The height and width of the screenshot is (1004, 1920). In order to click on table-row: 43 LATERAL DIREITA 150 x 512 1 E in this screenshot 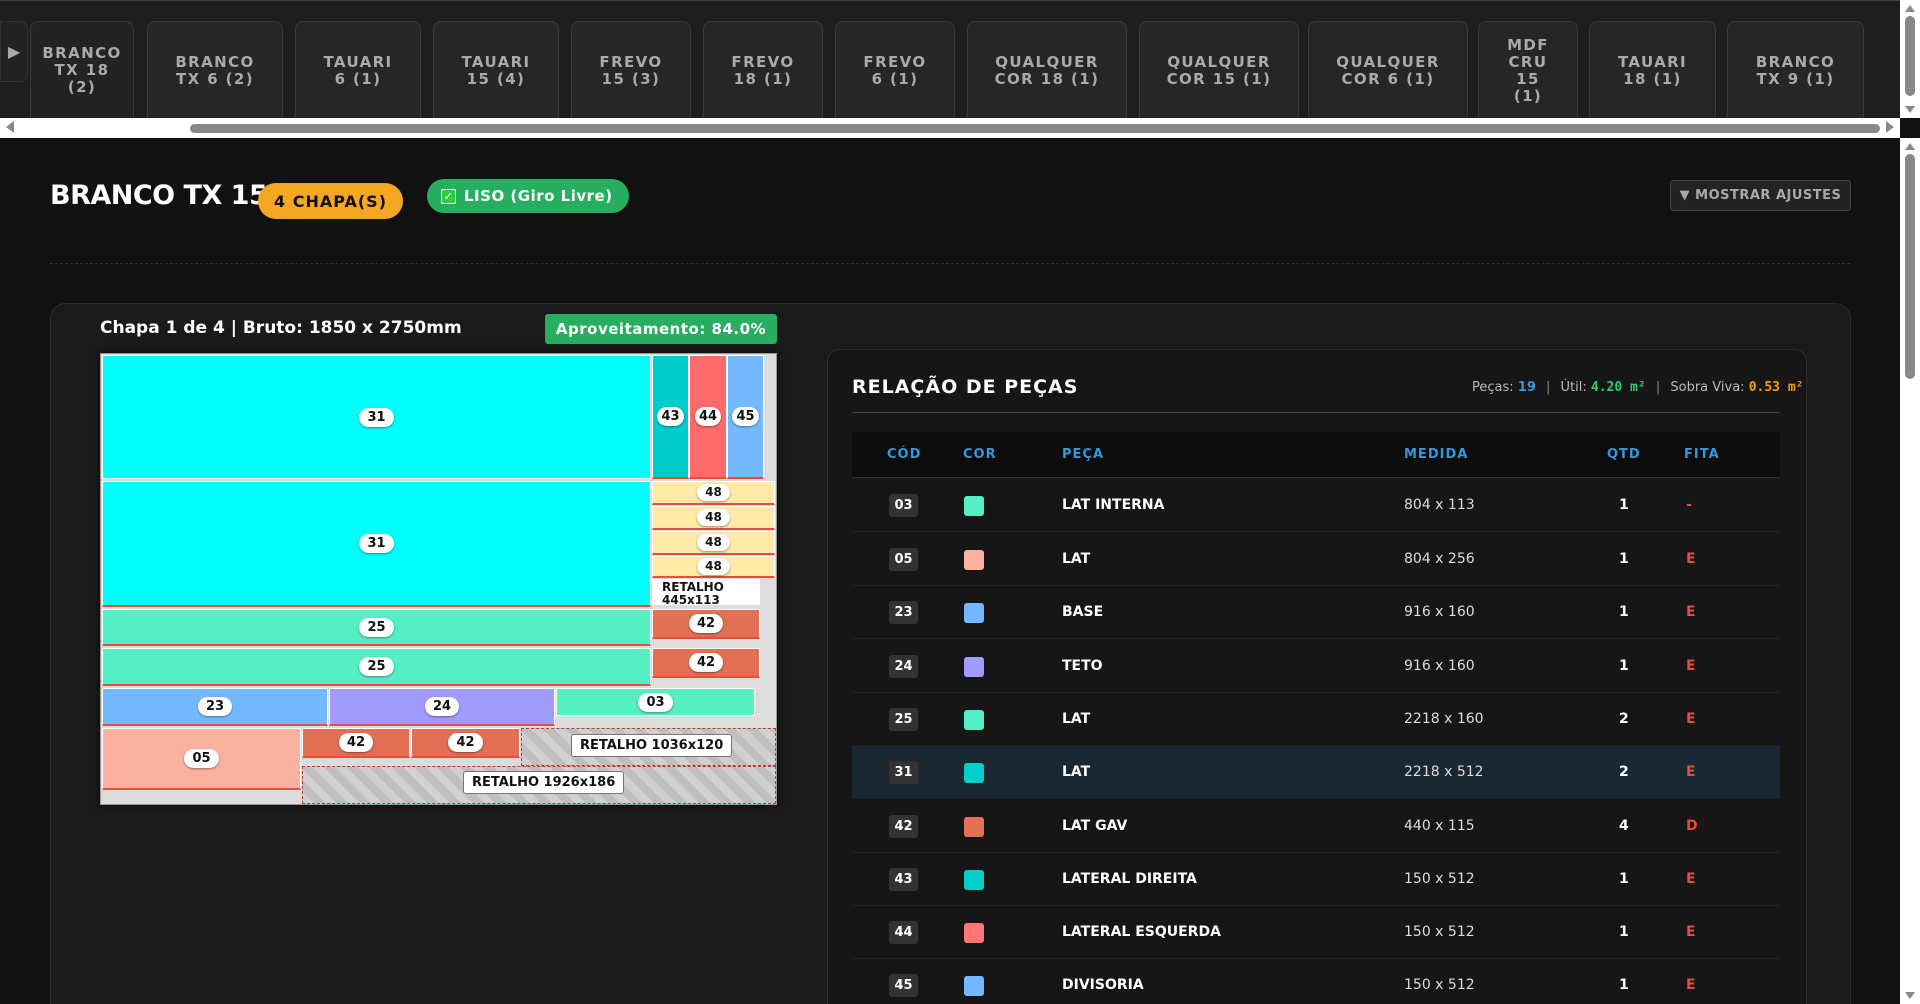, I will do `click(1316, 879)`.